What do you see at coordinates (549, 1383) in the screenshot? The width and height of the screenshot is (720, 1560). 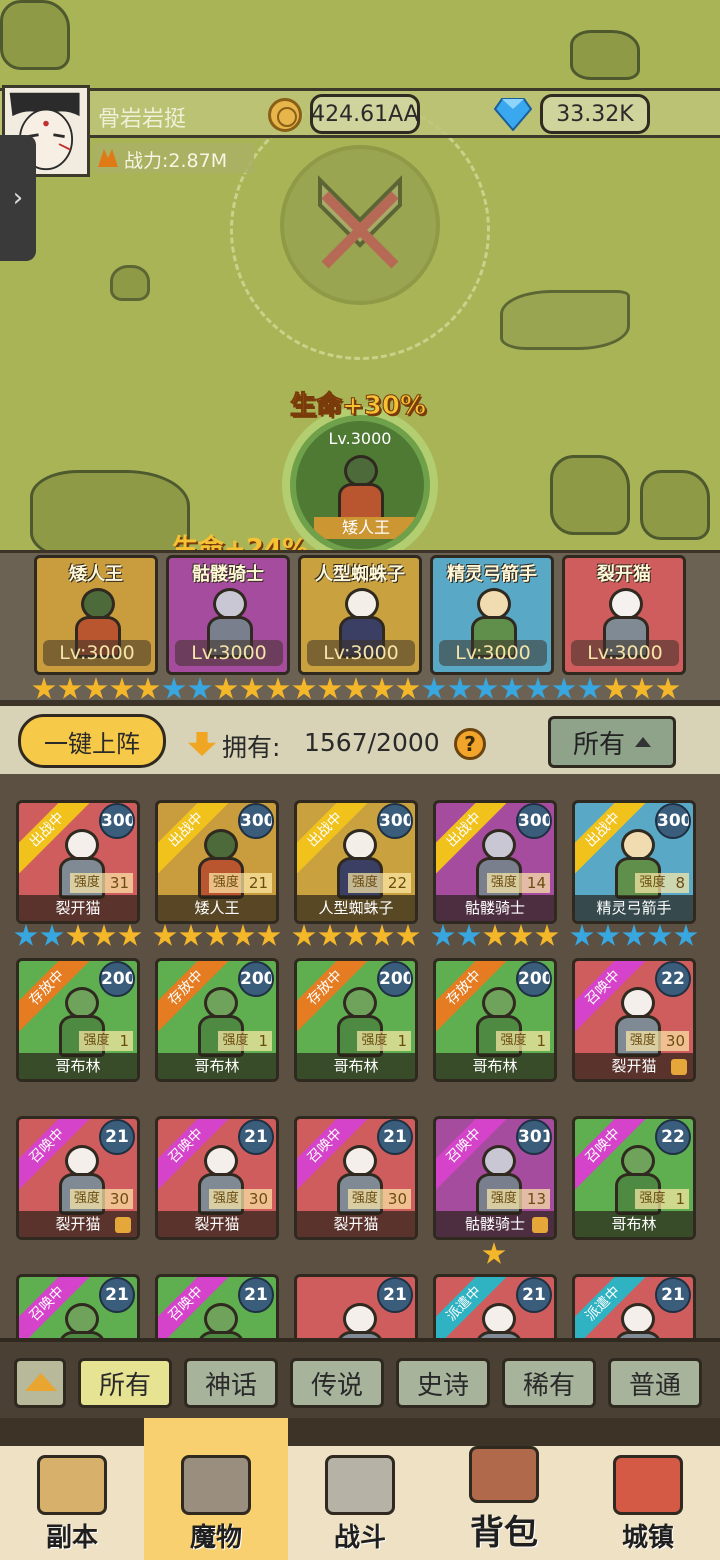 I see `tab-rare: 稀有` at bounding box center [549, 1383].